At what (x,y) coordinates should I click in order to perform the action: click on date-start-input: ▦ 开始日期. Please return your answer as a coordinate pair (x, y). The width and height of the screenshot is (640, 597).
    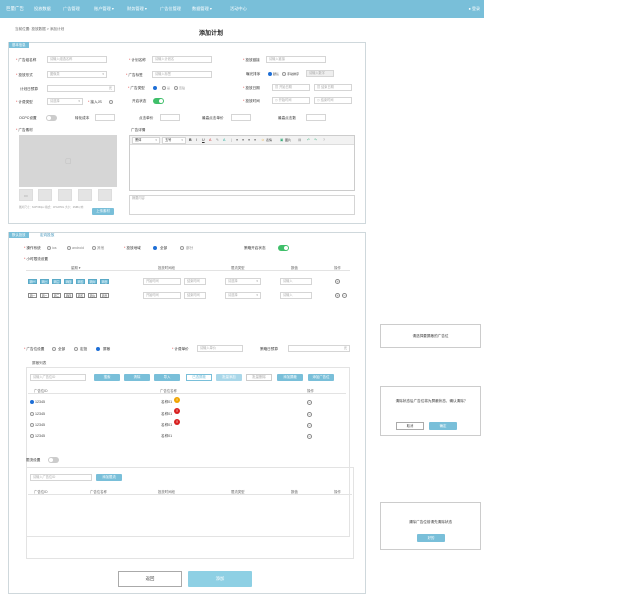
    Looking at the image, I should click on (291, 87).